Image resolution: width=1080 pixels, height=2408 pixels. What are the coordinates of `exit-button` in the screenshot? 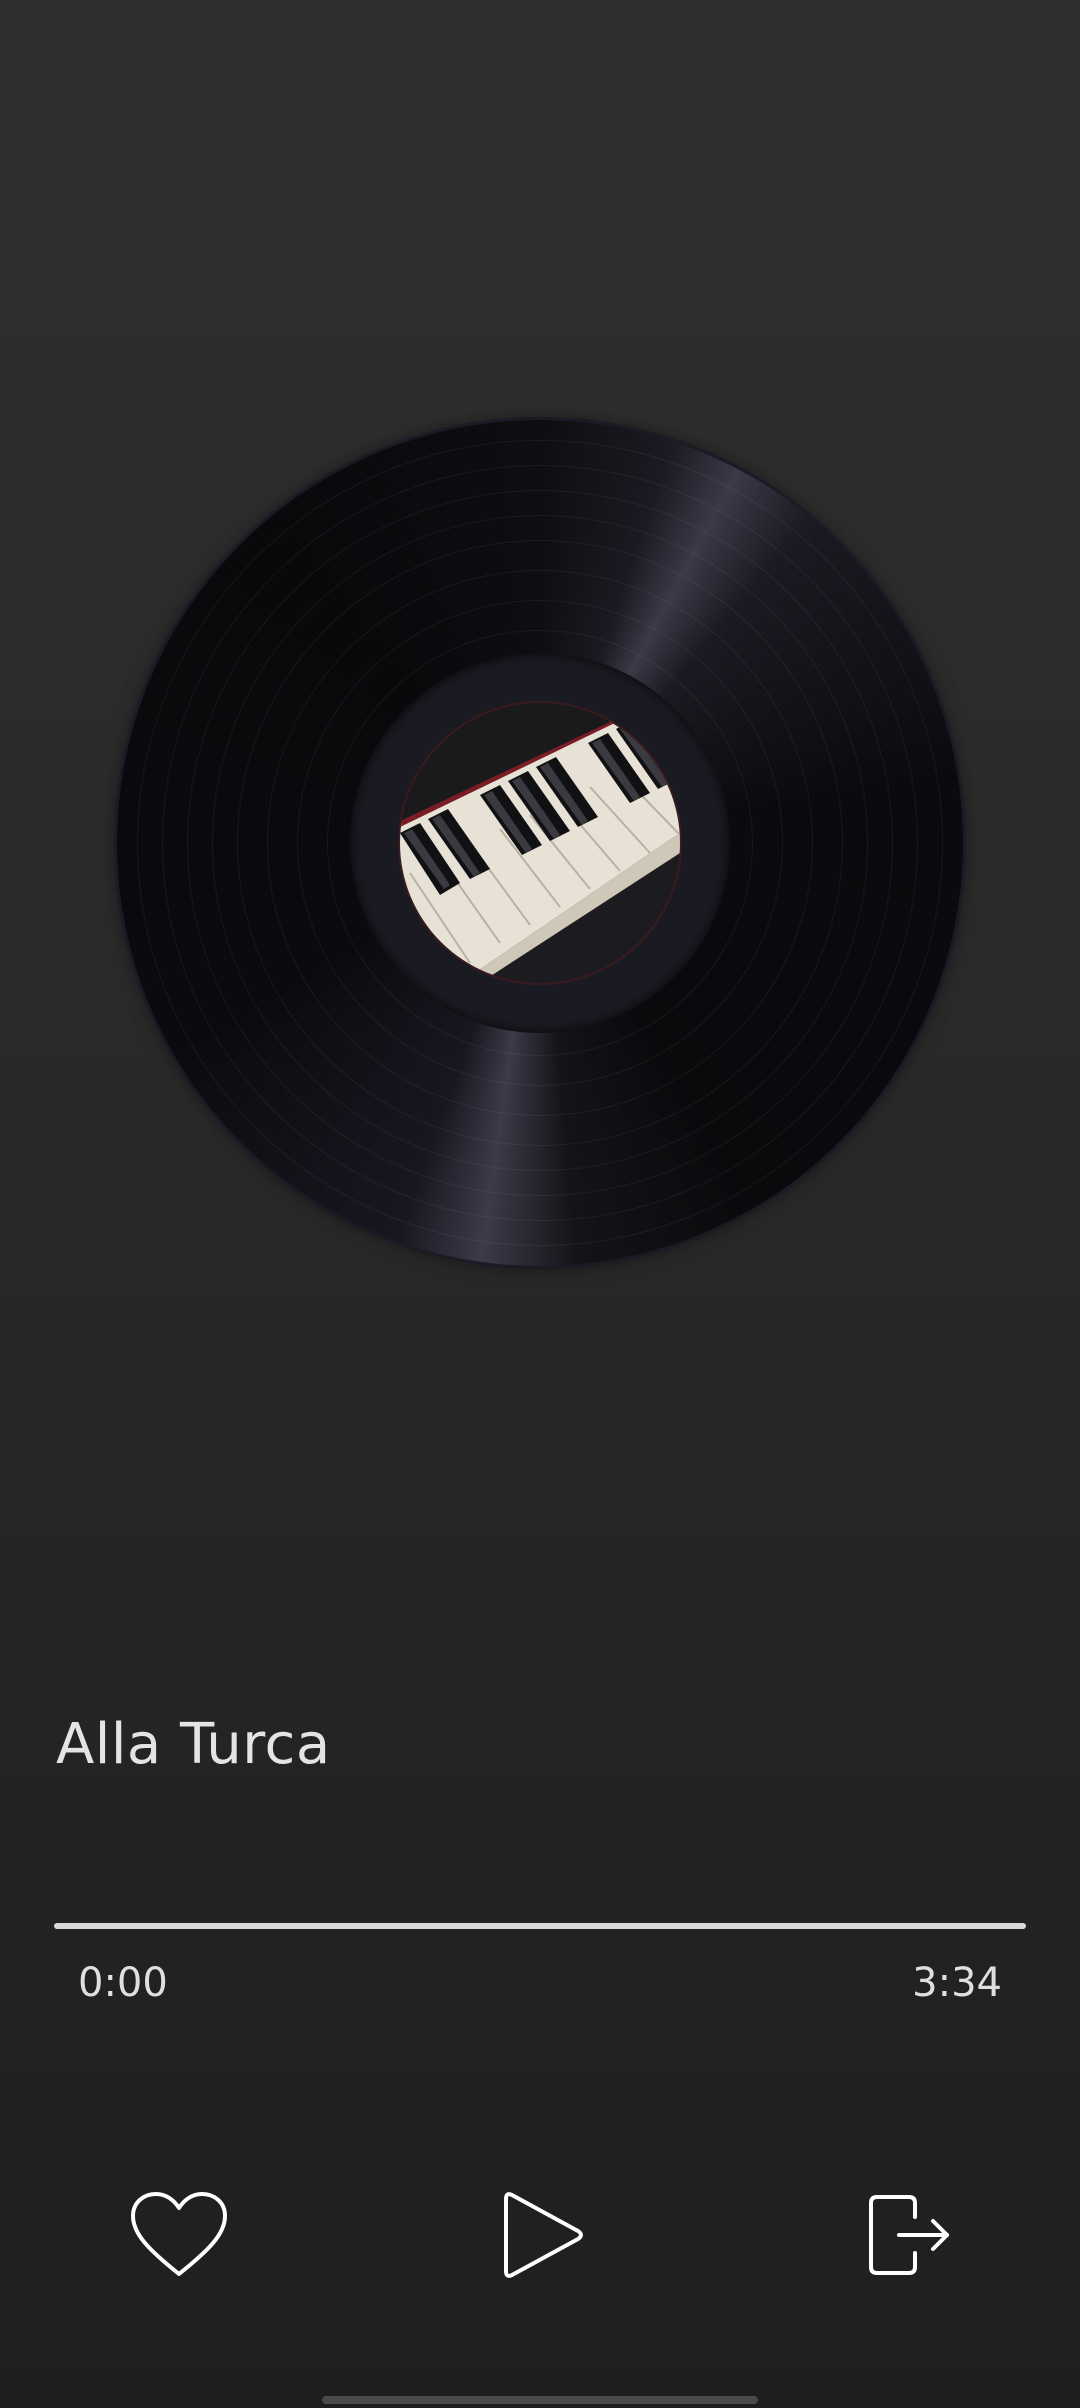 It's located at (907, 2235).